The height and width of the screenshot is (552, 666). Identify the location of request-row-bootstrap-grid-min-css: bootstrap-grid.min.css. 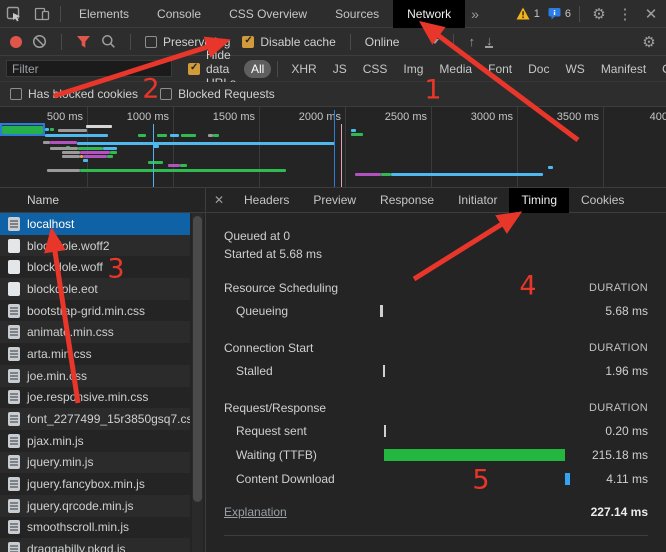
(95, 311).